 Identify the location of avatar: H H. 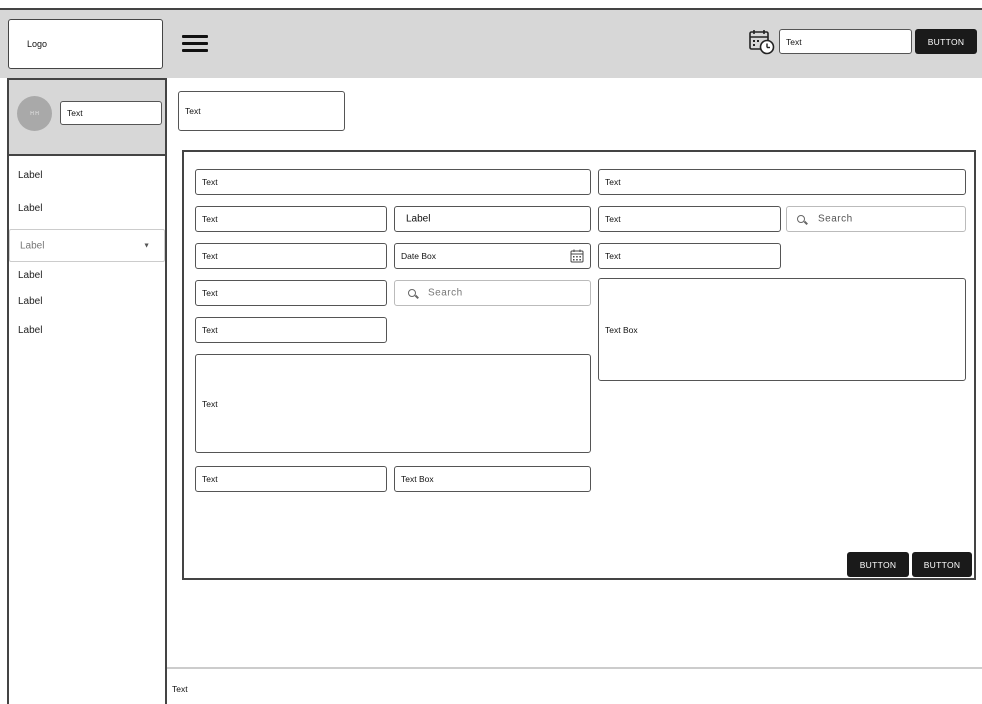
(34, 113).